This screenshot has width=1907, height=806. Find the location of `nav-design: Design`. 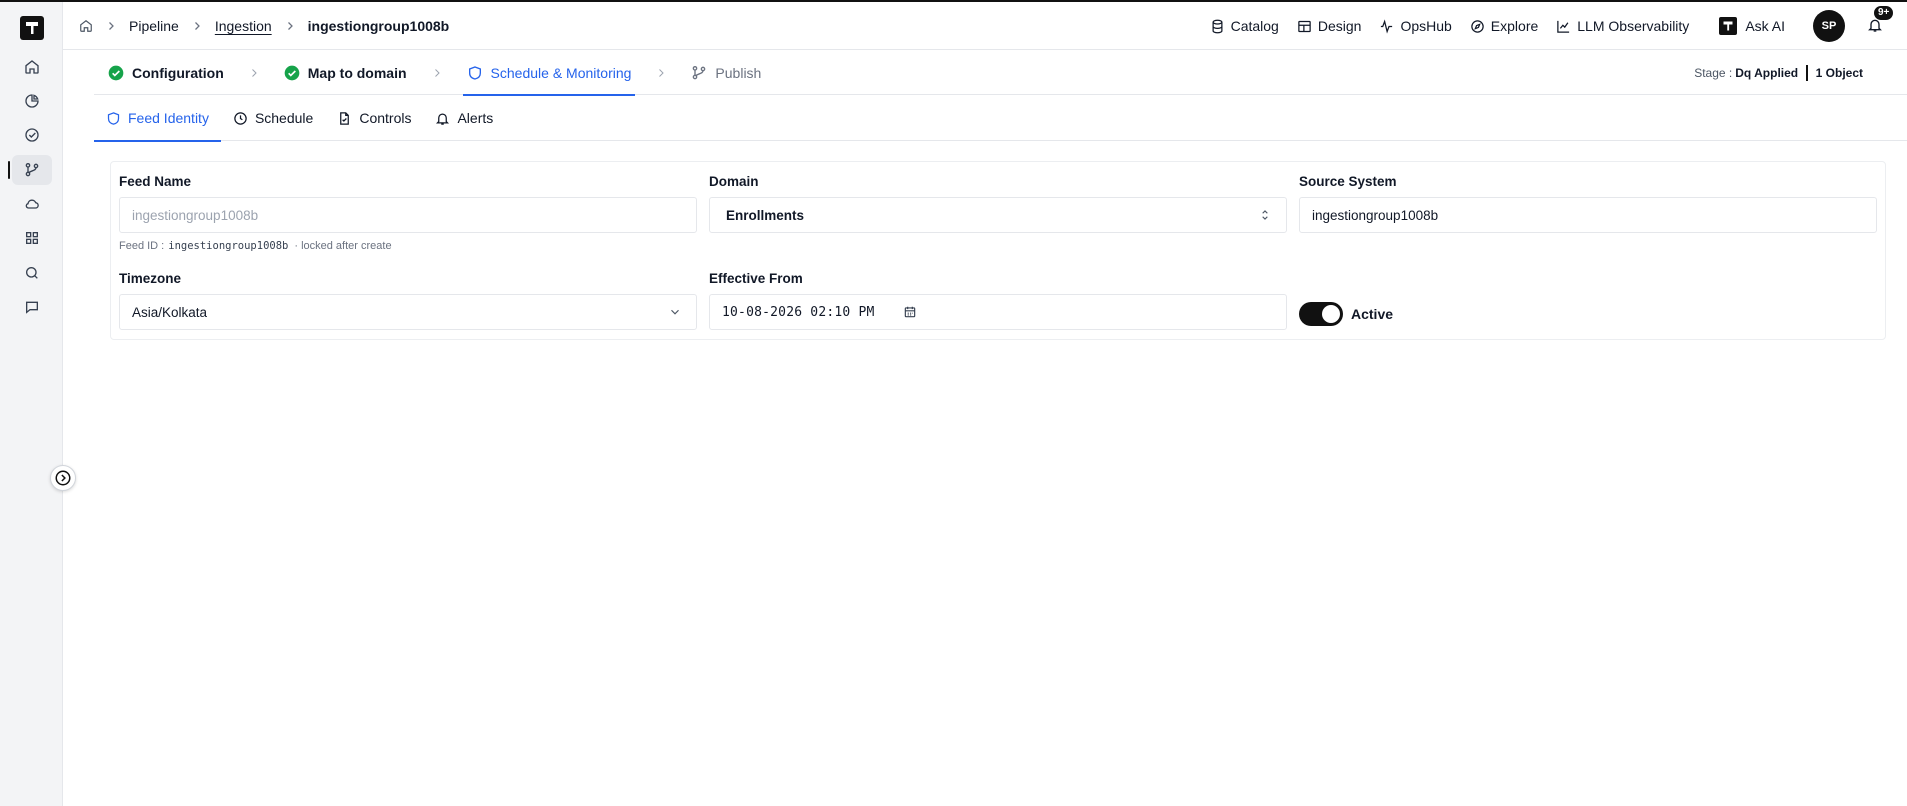

nav-design: Design is located at coordinates (1329, 26).